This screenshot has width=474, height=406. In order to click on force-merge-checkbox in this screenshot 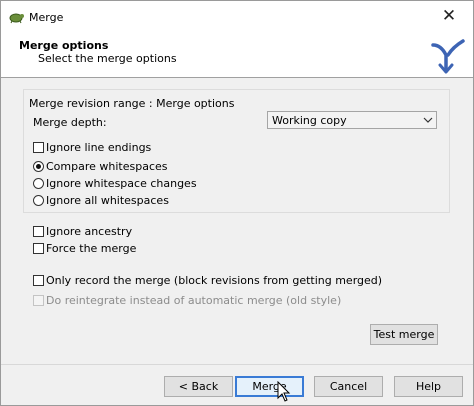, I will do `click(38, 248)`.